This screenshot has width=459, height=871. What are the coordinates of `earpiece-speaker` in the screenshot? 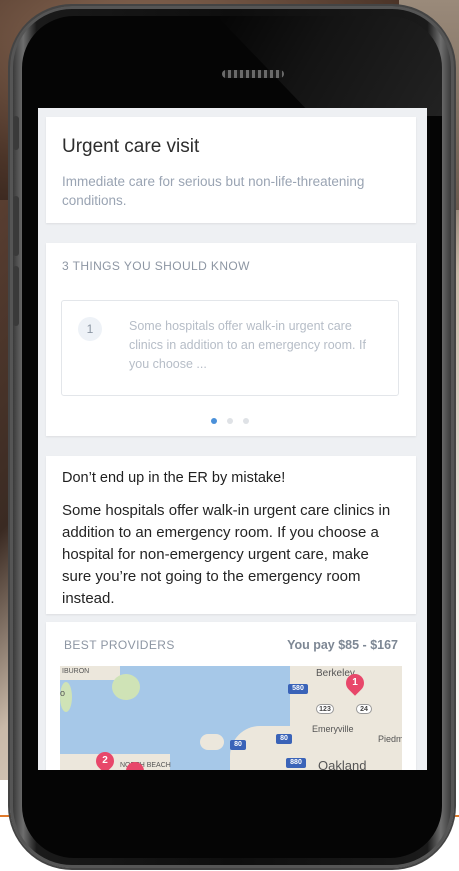 It's located at (253, 74).